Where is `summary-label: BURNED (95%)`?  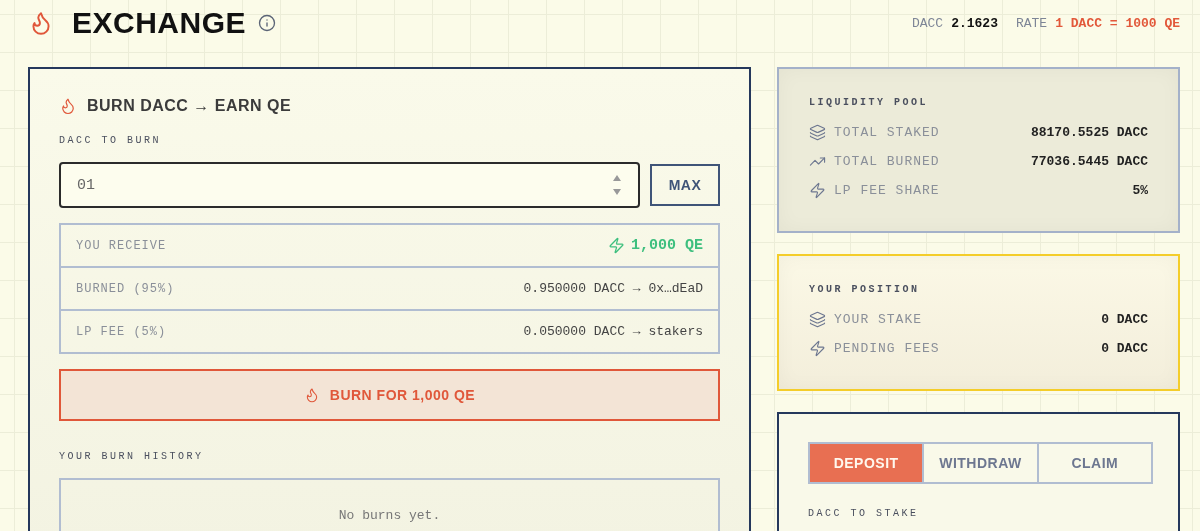
summary-label: BURNED (95%) is located at coordinates (125, 288).